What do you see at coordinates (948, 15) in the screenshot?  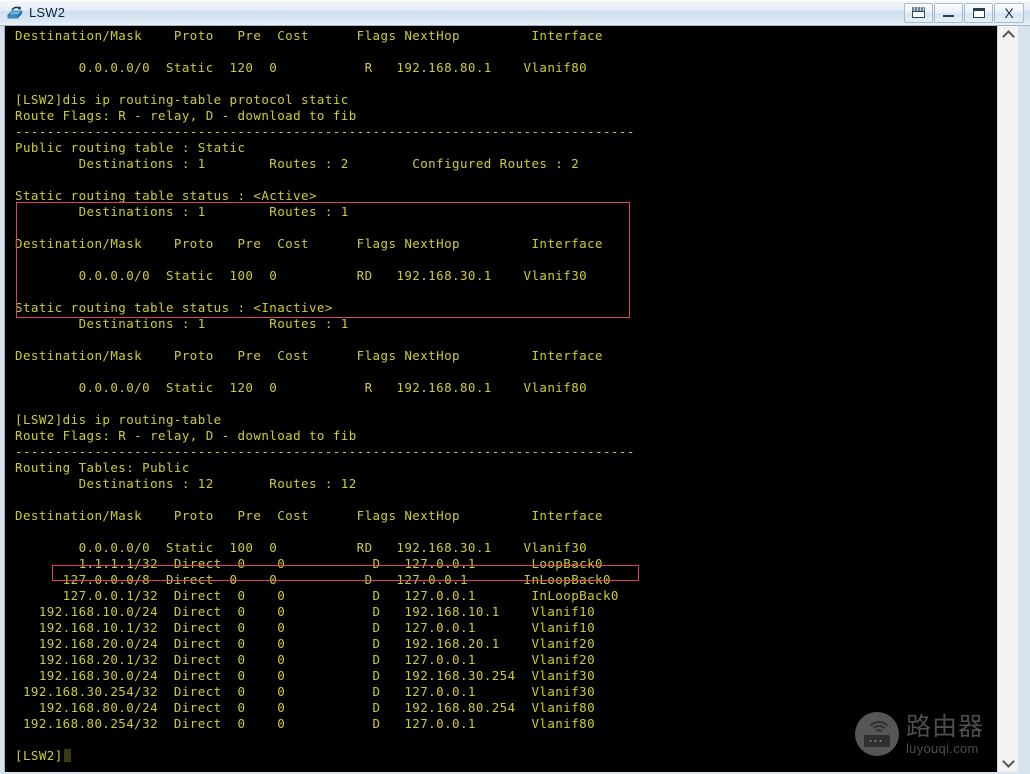 I see `minimize-icon` at bounding box center [948, 15].